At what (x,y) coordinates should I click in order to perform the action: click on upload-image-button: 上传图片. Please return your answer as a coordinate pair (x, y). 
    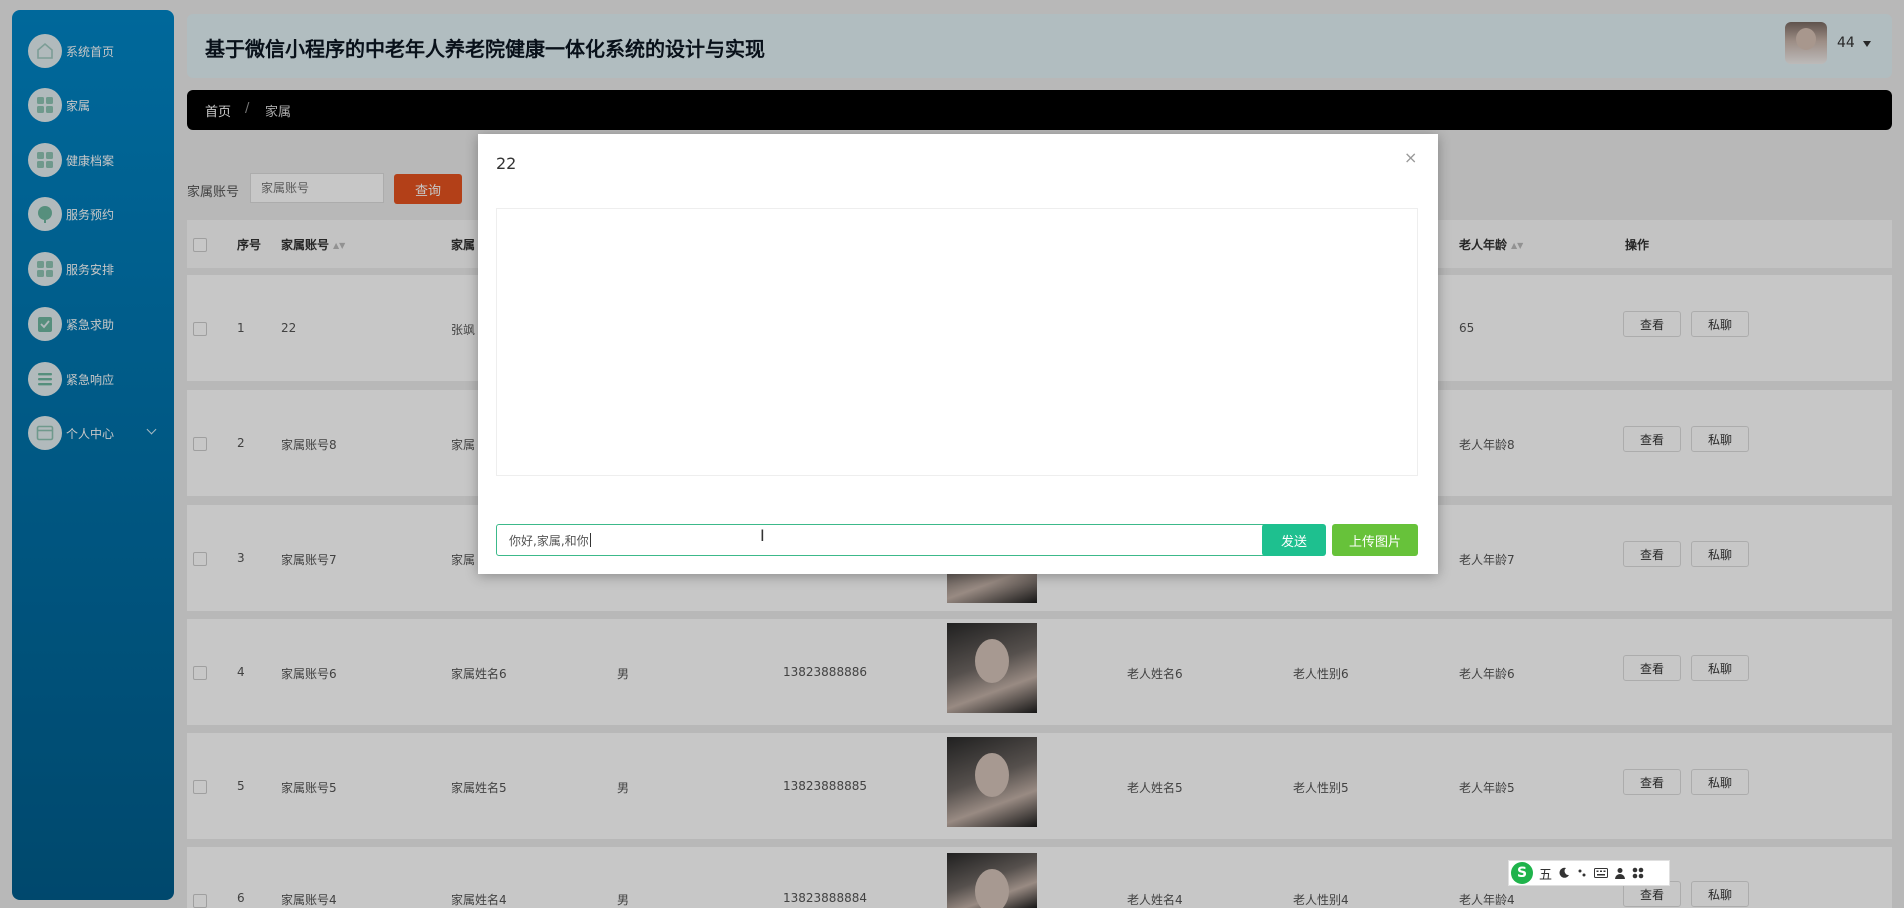
    Looking at the image, I should click on (1375, 540).